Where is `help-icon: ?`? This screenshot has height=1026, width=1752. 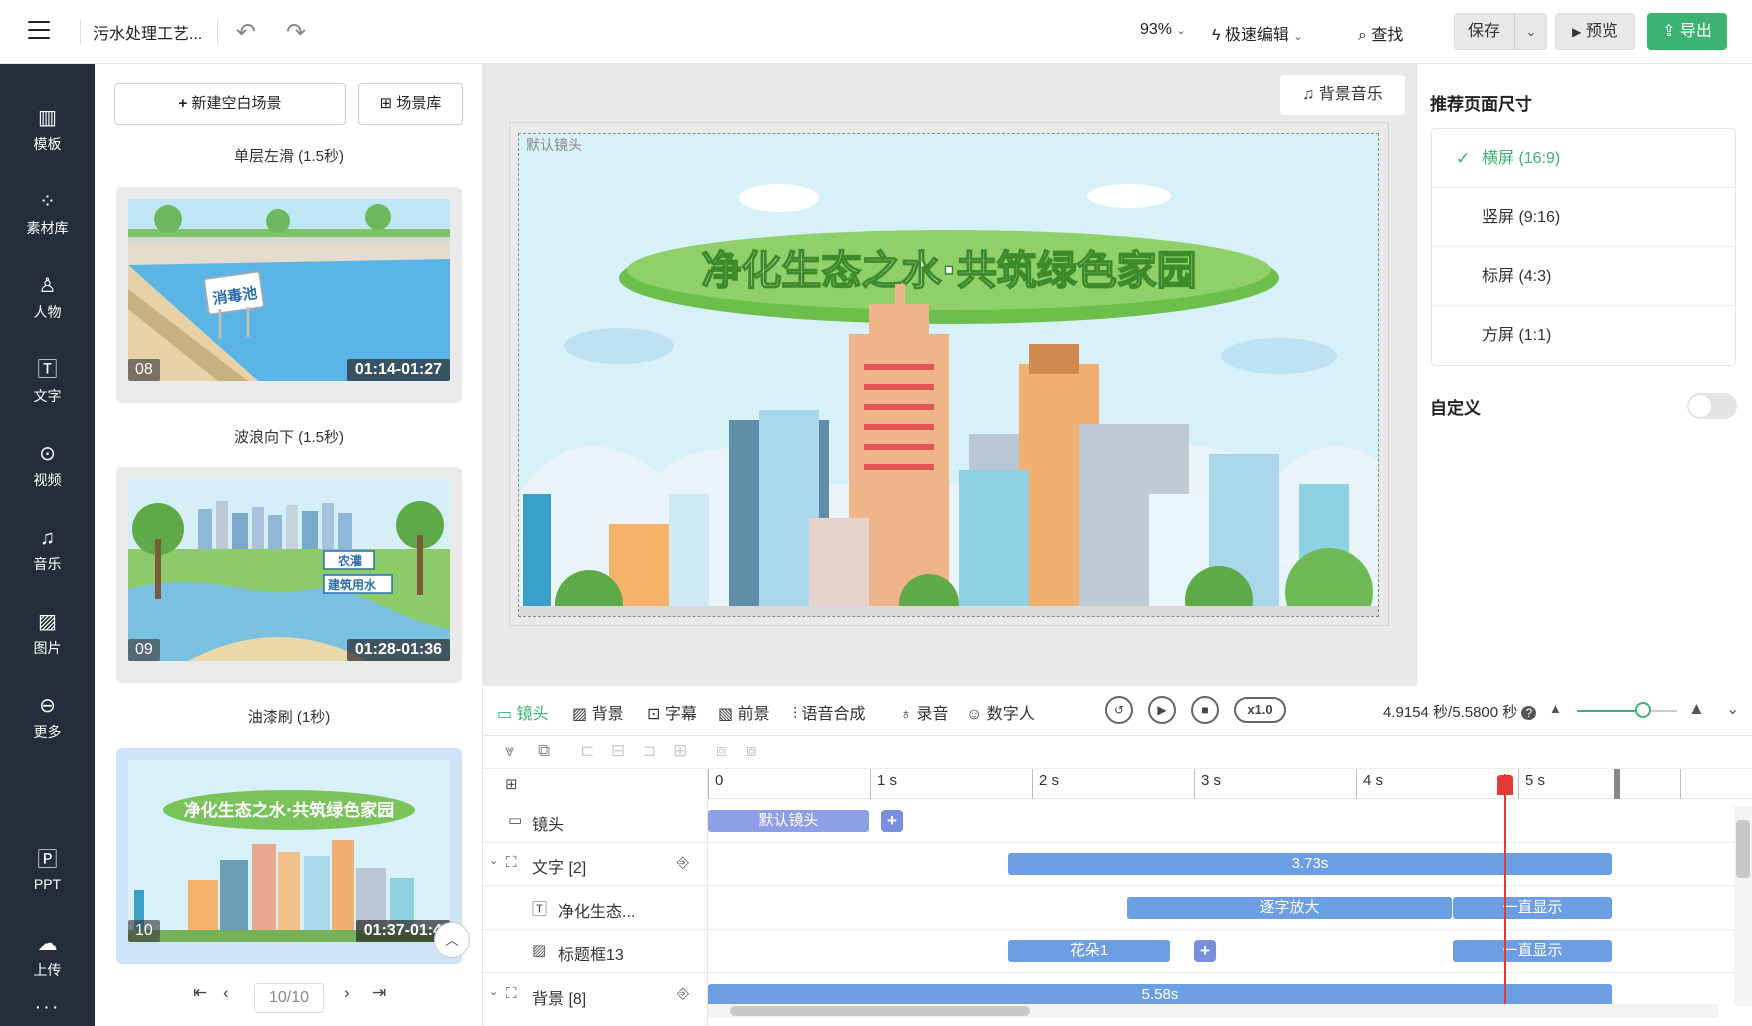 help-icon: ? is located at coordinates (1529, 713).